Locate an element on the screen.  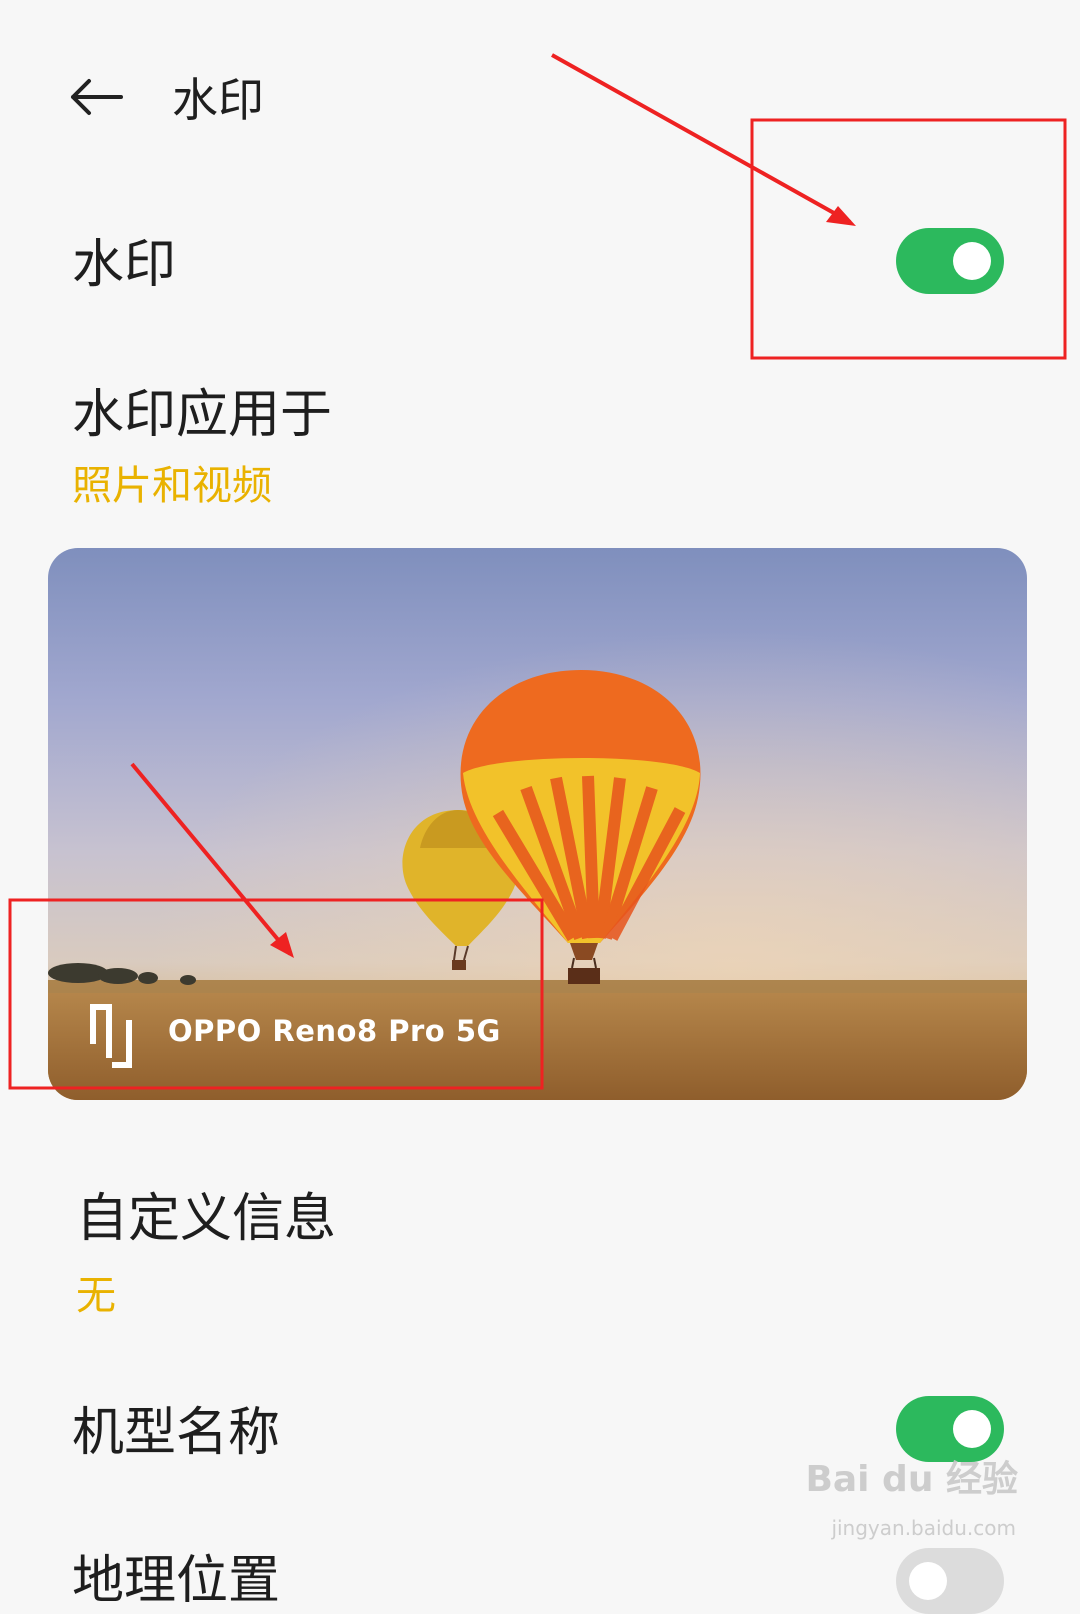
apply-to-value: 照片和视频 is located at coordinates (172, 486).